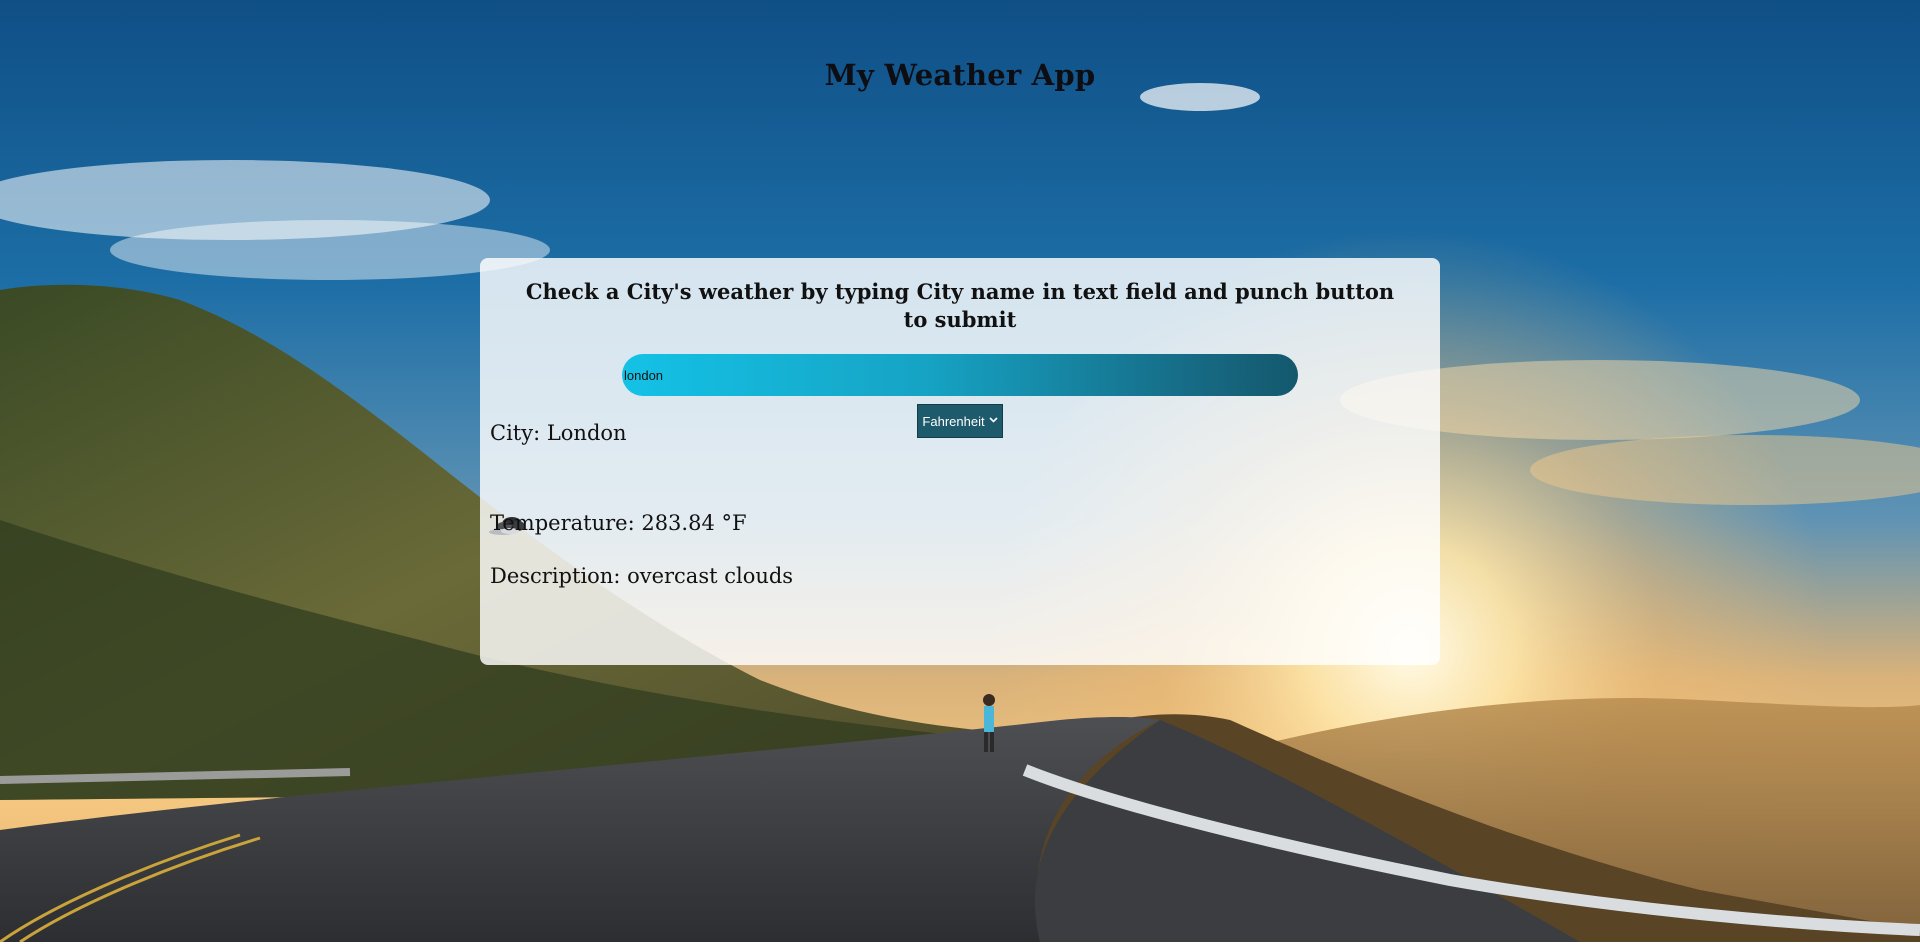 The image size is (1920, 944). Describe the element at coordinates (993, 421) in the screenshot. I see `chevron-down-icon` at that location.